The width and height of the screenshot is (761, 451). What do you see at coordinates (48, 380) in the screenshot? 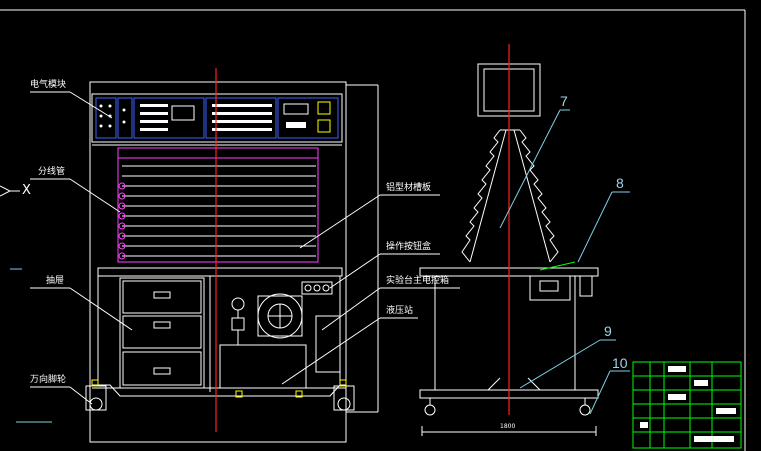
I see `label-caster-wheels: 万向脚轮` at bounding box center [48, 380].